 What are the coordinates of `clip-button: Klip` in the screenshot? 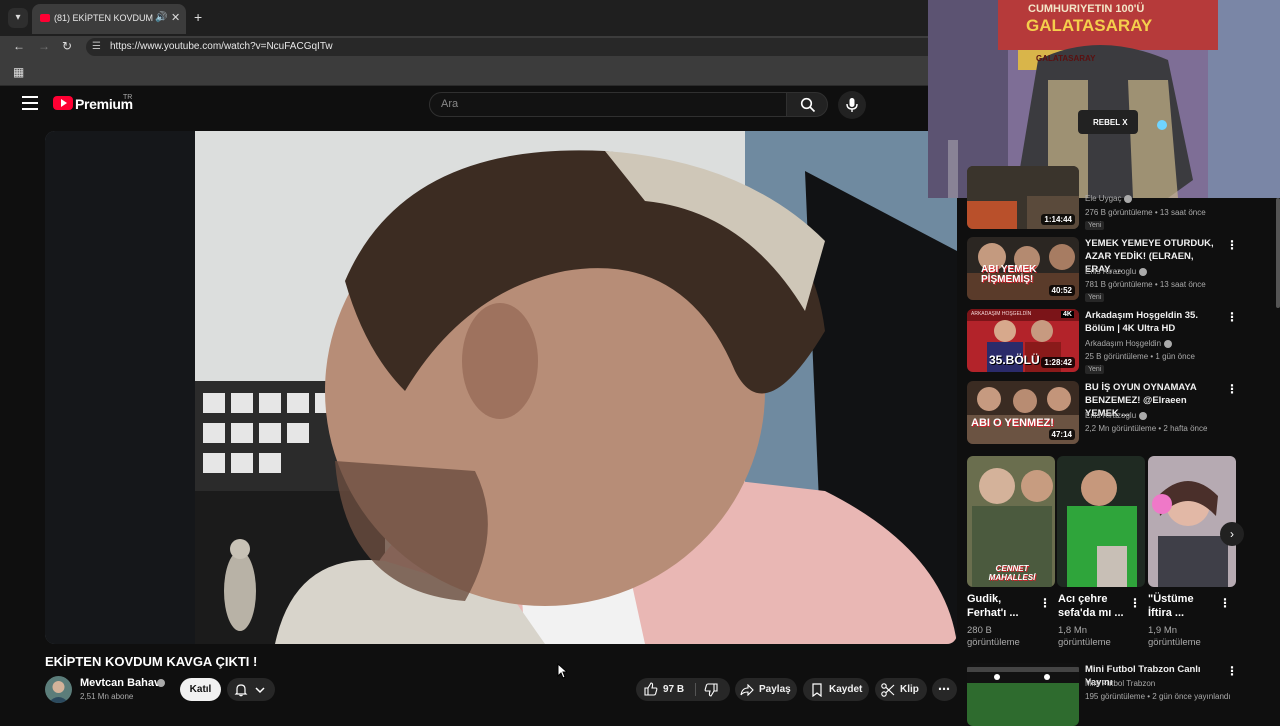 It's located at (901, 689).